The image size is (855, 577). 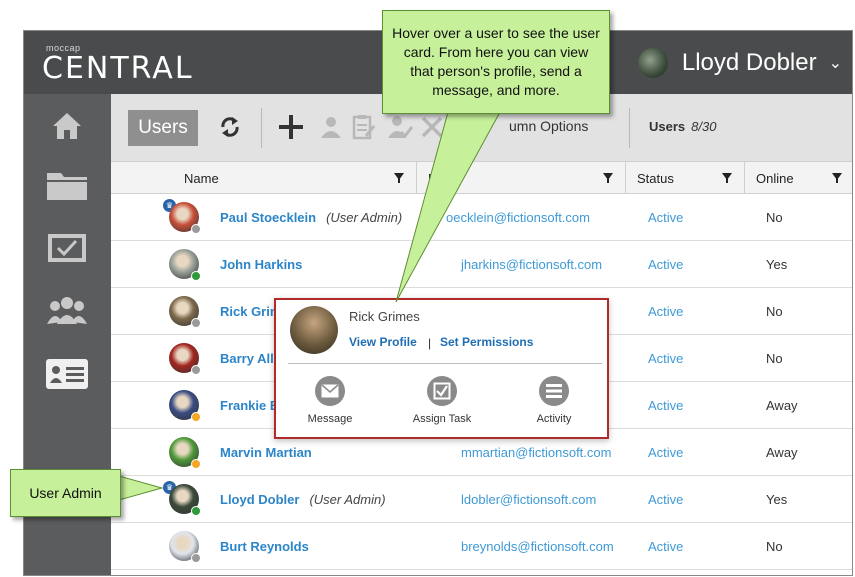 What do you see at coordinates (554, 419) in the screenshot?
I see `action-label: Activity` at bounding box center [554, 419].